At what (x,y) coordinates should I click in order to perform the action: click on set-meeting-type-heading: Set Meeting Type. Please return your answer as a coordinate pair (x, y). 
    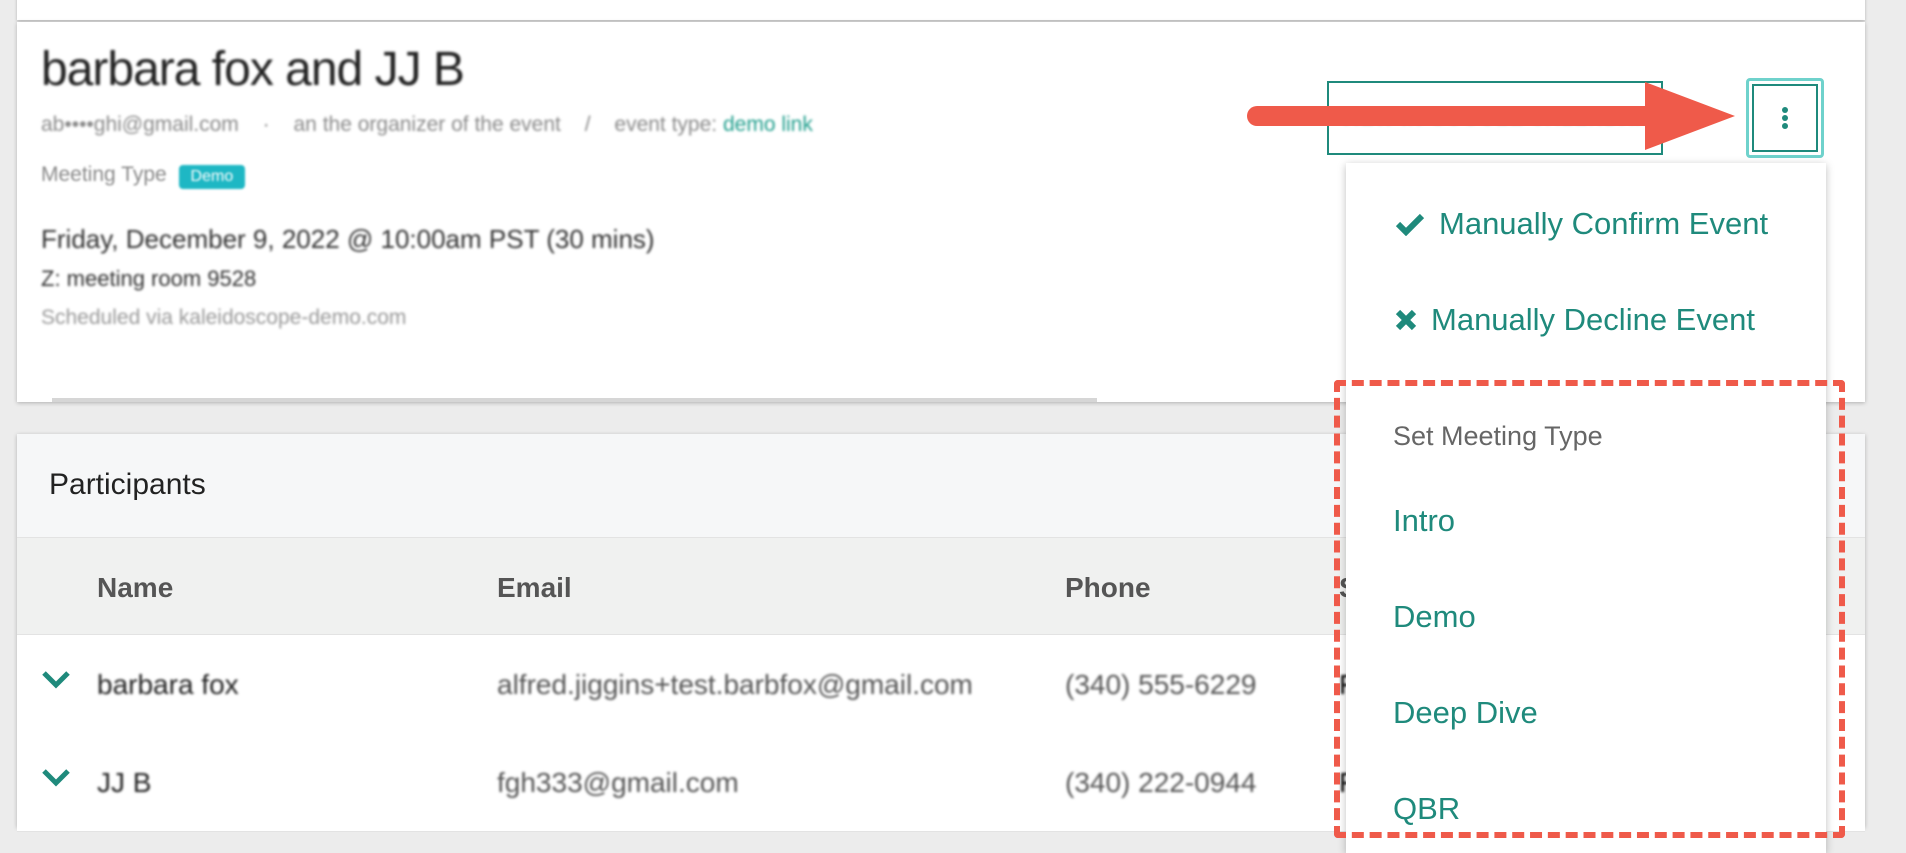
    Looking at the image, I should click on (1498, 436).